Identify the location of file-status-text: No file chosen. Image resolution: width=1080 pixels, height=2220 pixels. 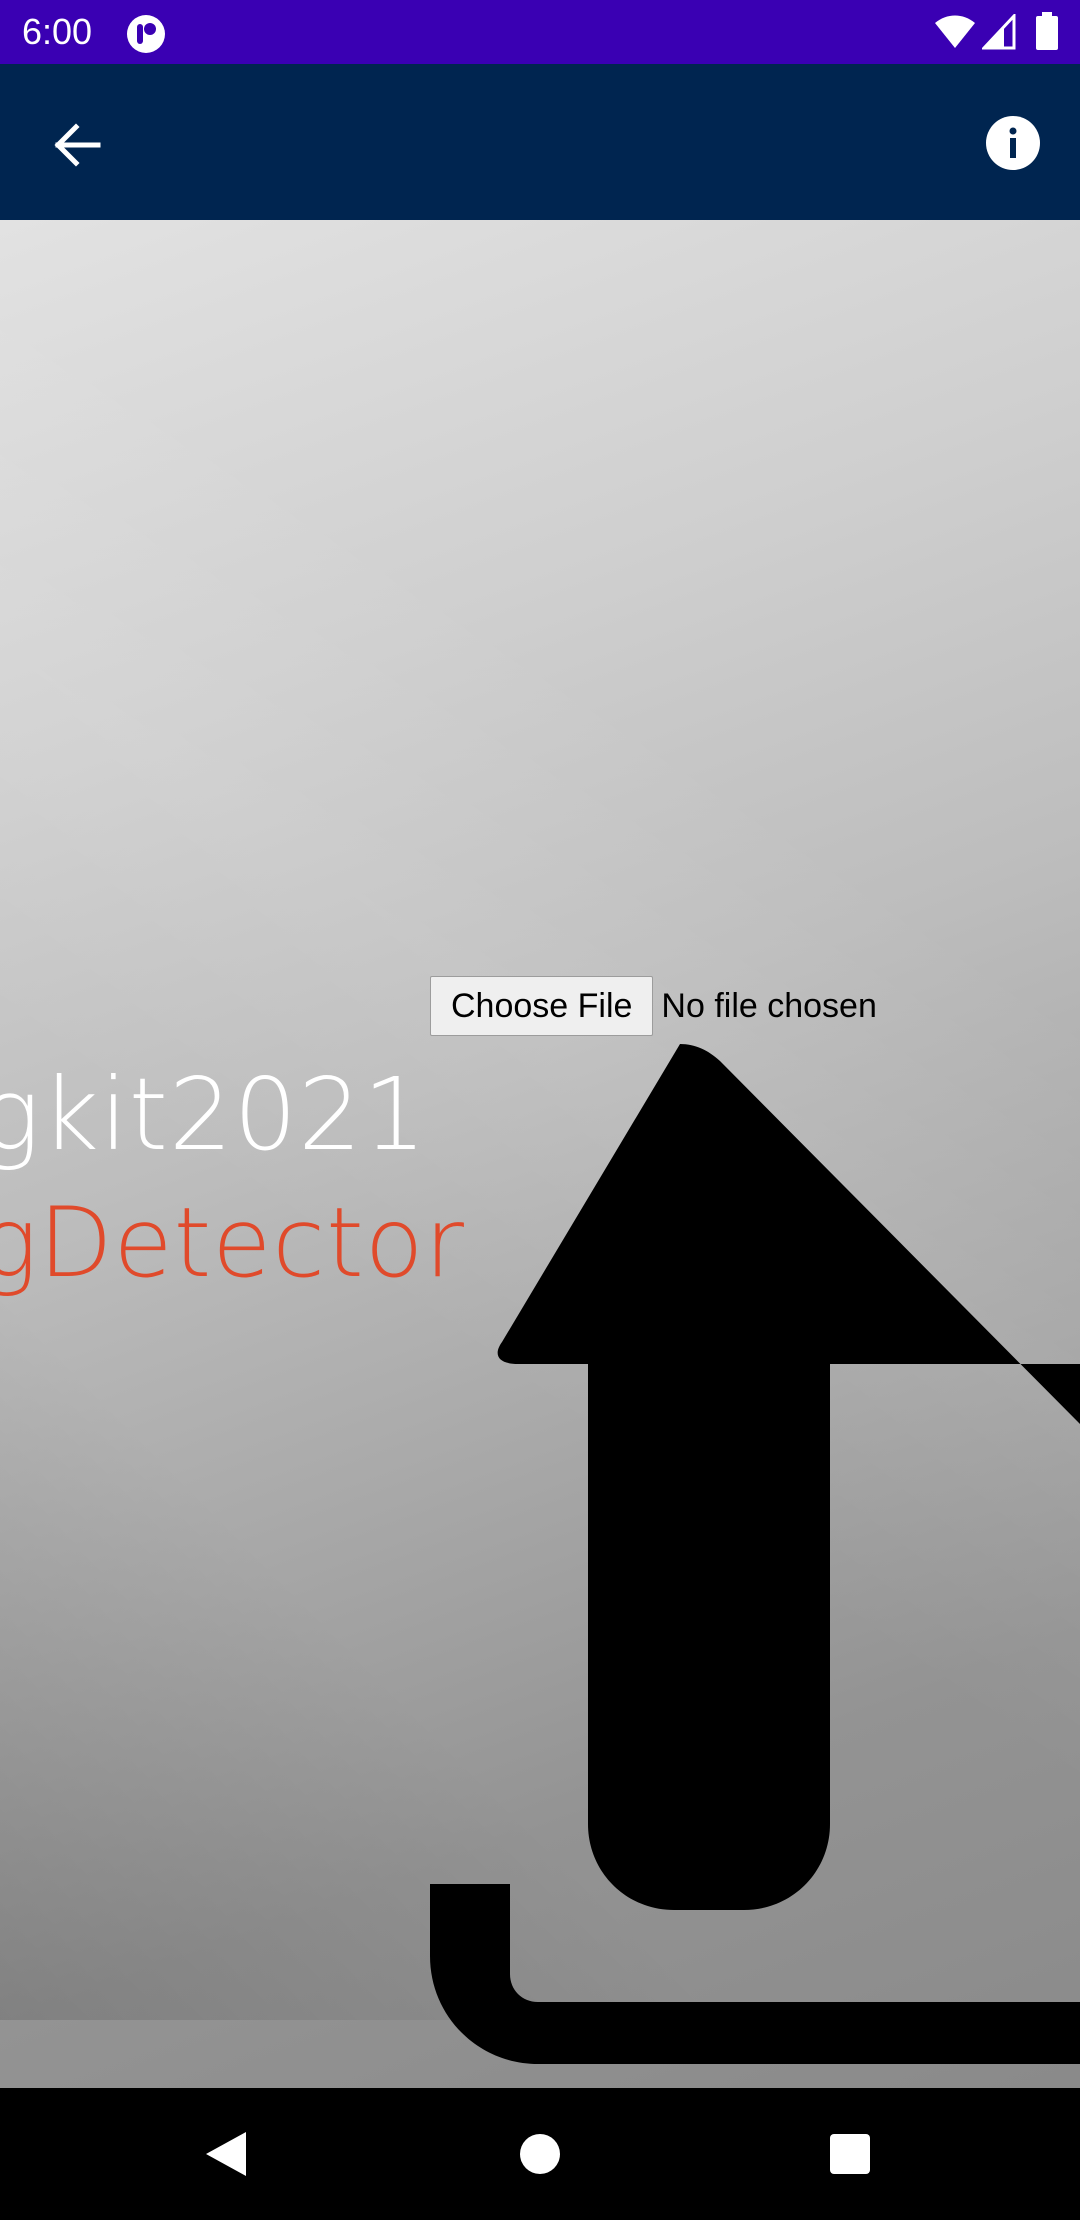
(769, 1005).